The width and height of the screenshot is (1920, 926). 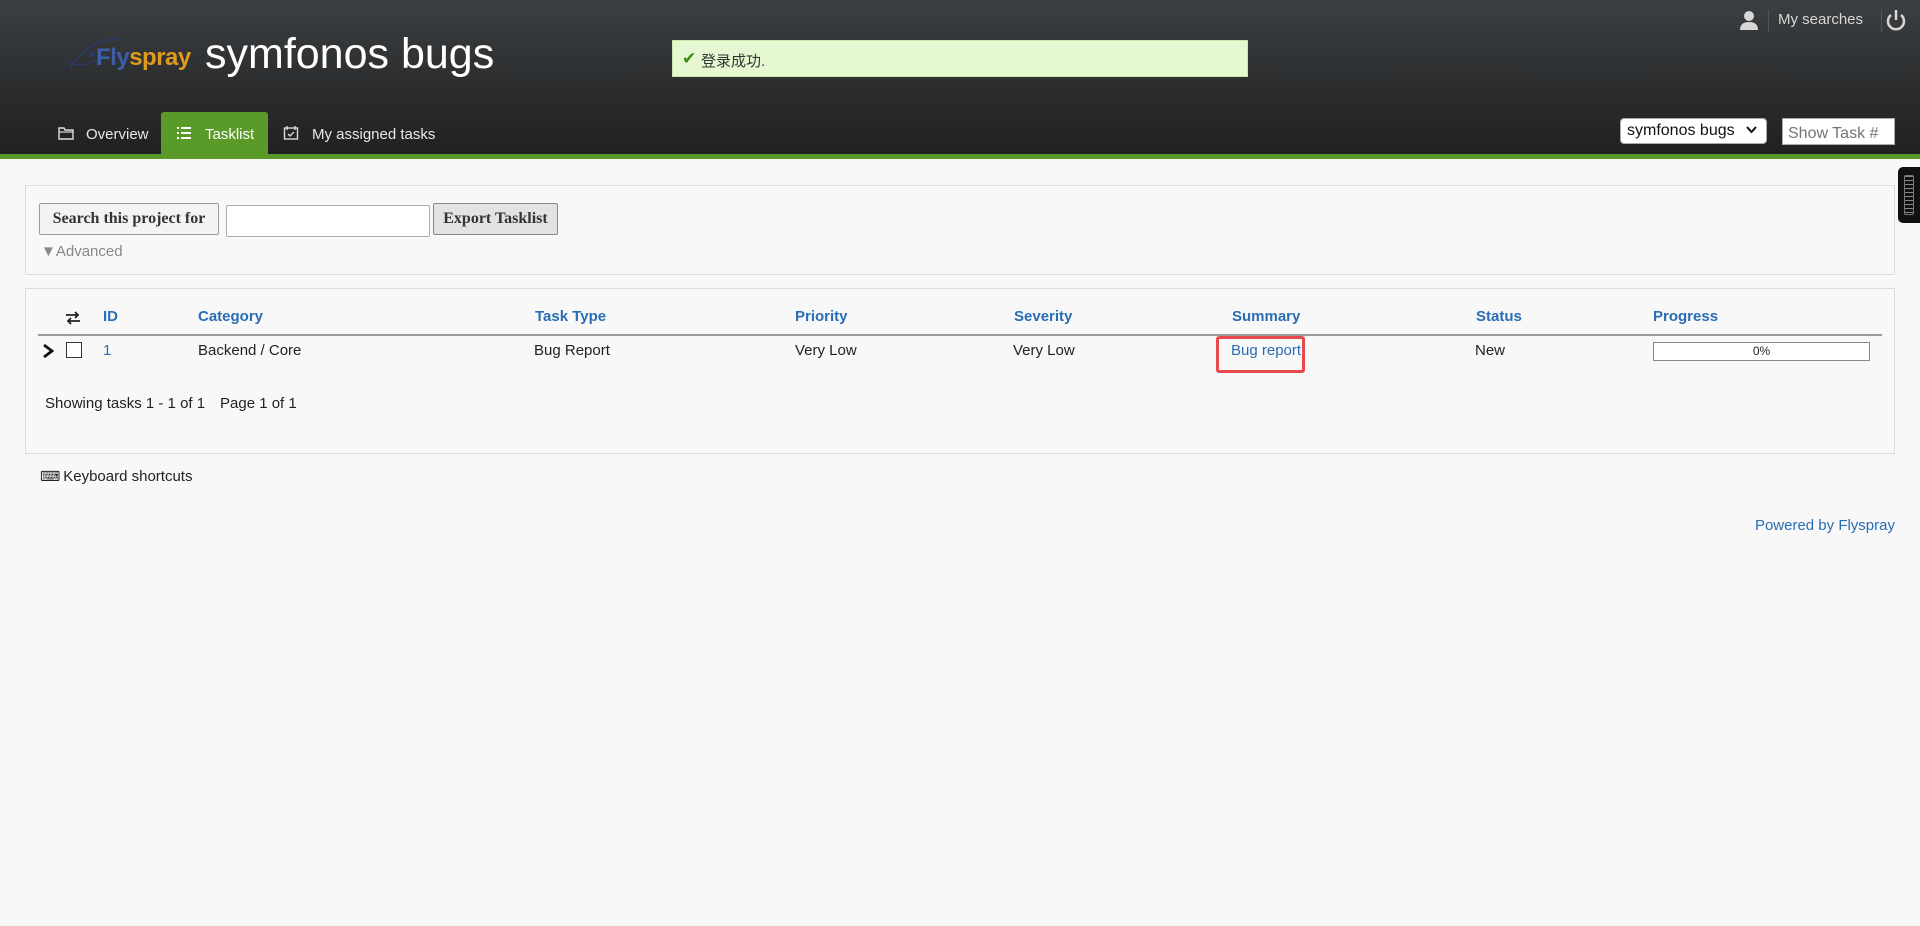 I want to click on list-icon, so click(x=184, y=133).